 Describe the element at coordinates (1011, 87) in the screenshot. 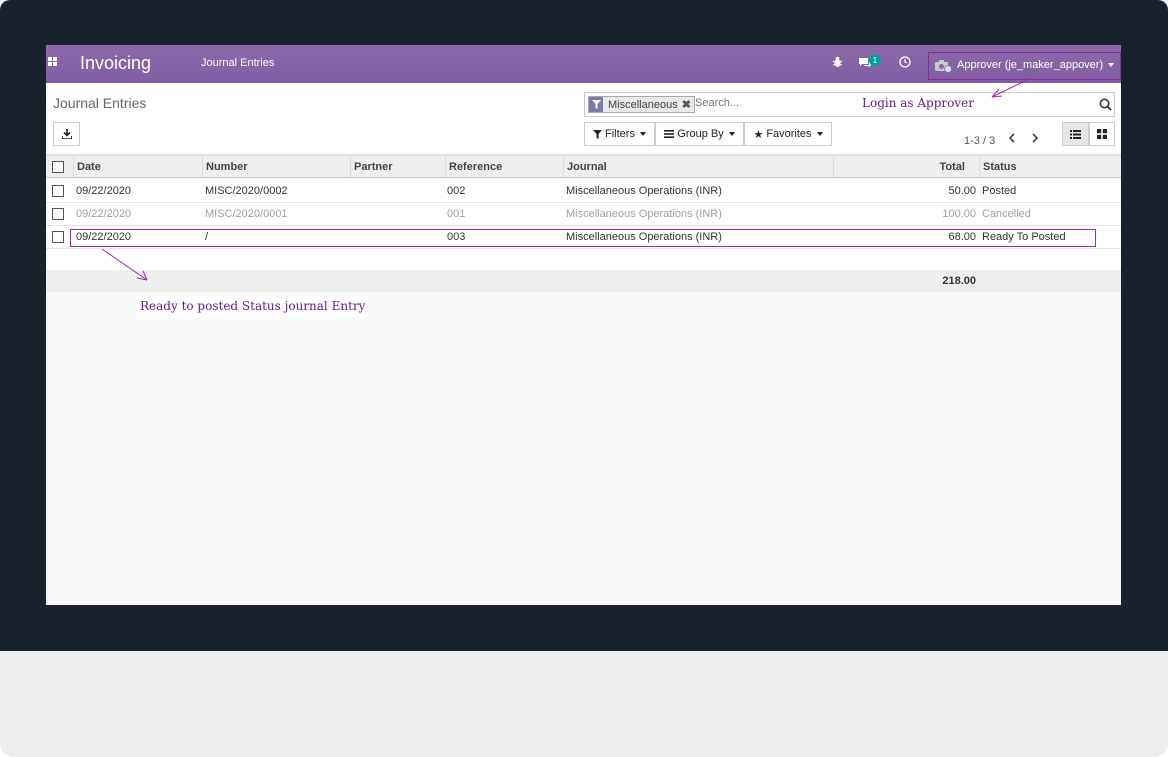

I see `login-arrow` at that location.